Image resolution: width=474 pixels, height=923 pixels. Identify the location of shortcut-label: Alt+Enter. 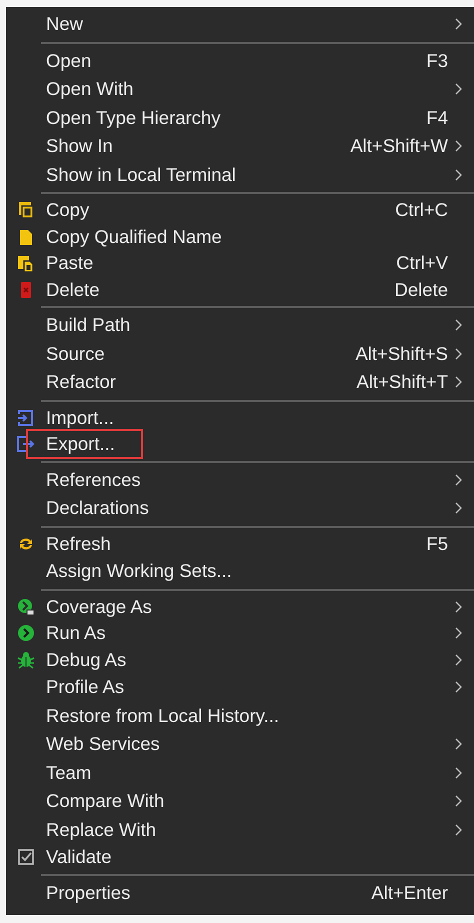
(409, 893).